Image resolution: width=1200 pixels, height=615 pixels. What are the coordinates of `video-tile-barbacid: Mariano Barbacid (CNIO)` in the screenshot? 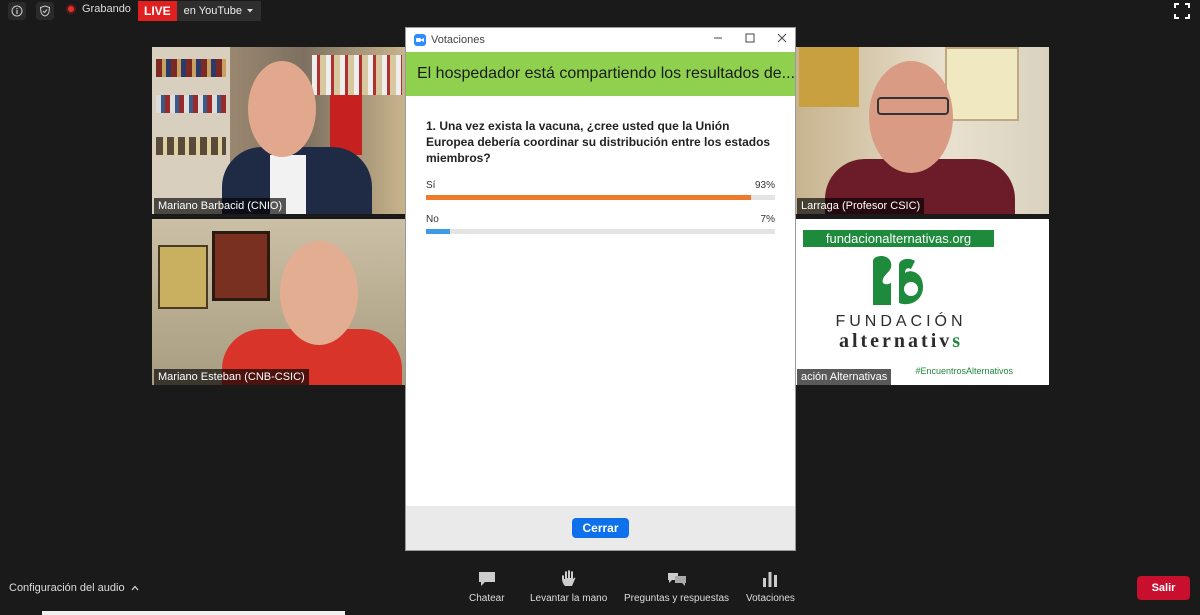 It's located at (278, 130).